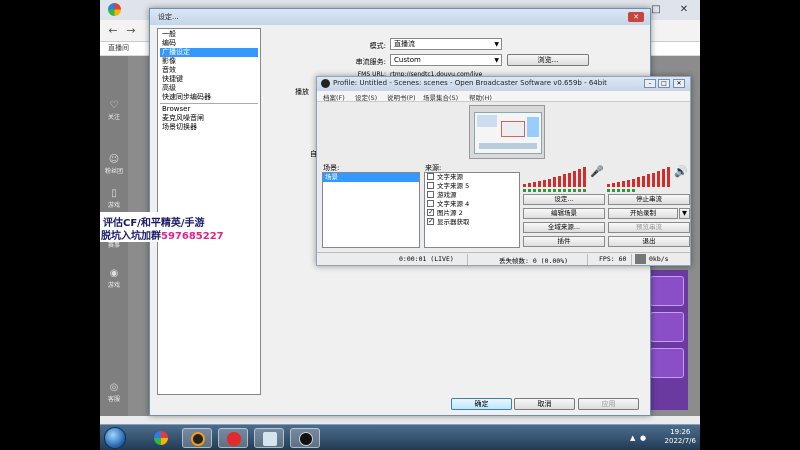 The height and width of the screenshot is (450, 800). Describe the element at coordinates (302, 92) in the screenshot. I see `side-label: 播放` at that location.